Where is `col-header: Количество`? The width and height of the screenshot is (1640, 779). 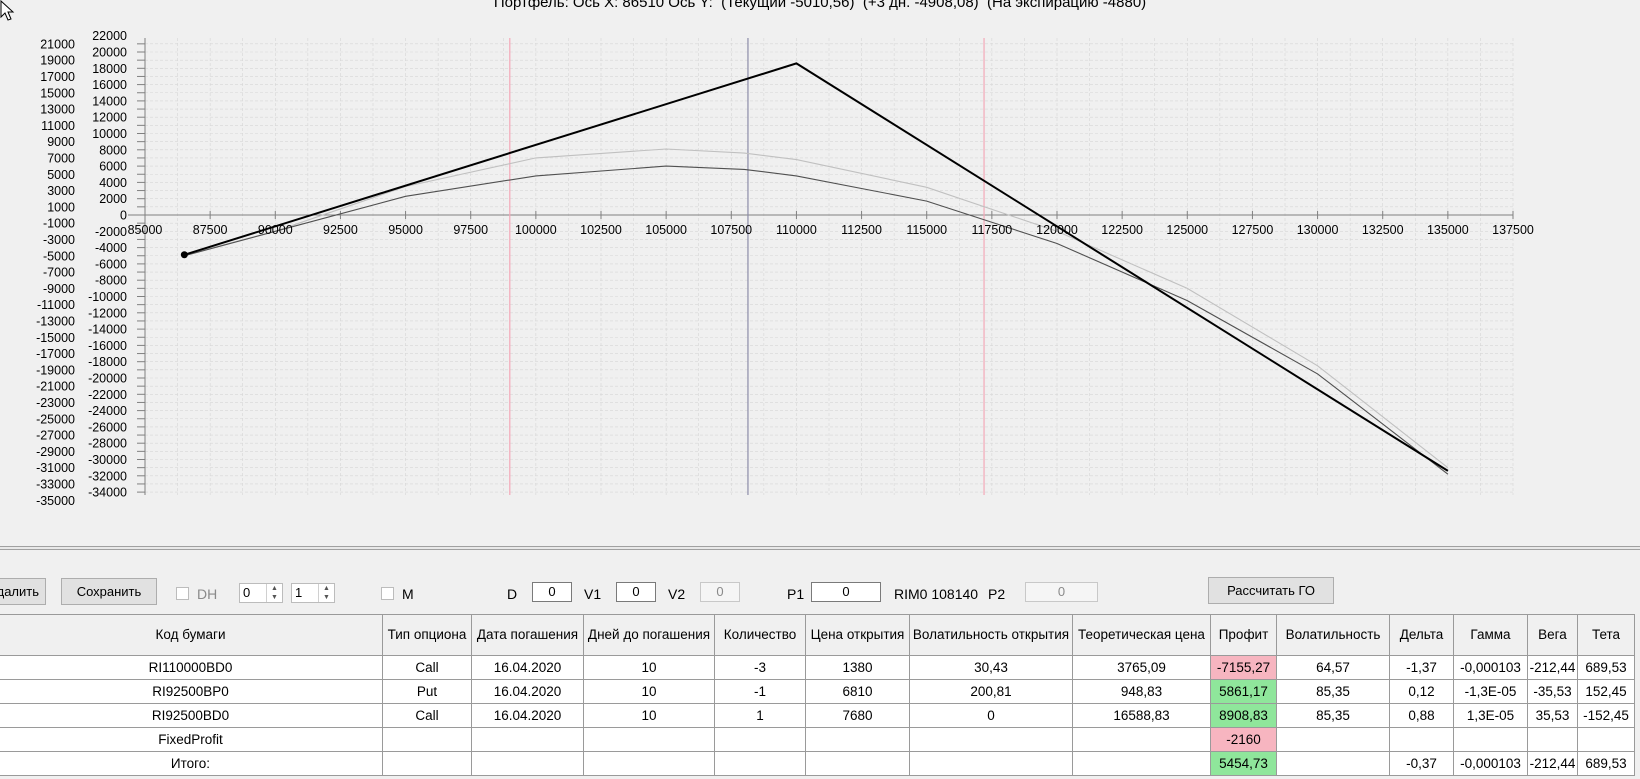
col-header: Количество is located at coordinates (760, 635).